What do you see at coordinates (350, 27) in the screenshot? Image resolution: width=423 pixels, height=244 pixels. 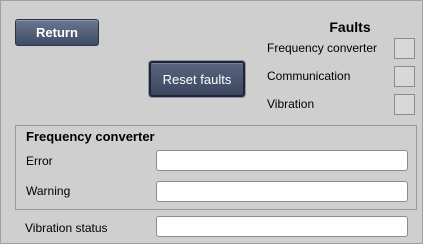 I see `faults-title: Faults` at bounding box center [350, 27].